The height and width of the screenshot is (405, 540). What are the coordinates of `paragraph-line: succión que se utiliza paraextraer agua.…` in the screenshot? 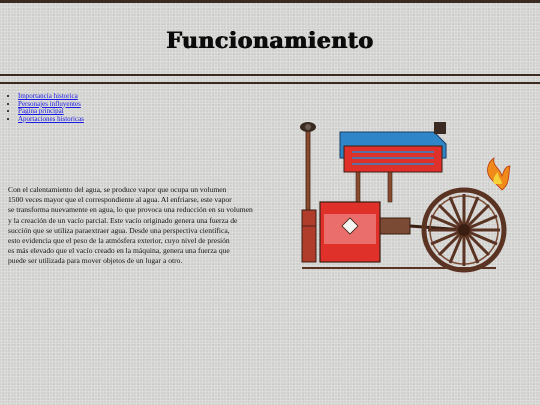 It's located at (119, 230).